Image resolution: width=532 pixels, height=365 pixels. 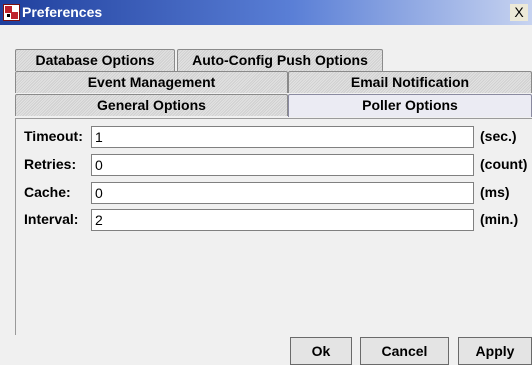 What do you see at coordinates (495, 192) in the screenshot?
I see `cache-unit: (ms)` at bounding box center [495, 192].